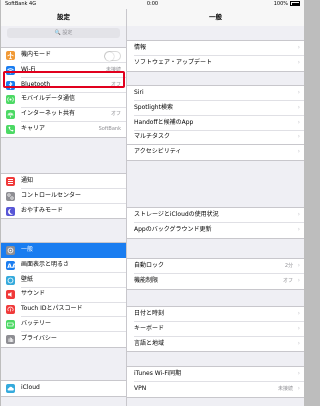  What do you see at coordinates (27, 249) in the screenshot?
I see `sidebar-item-label: 一般` at bounding box center [27, 249].